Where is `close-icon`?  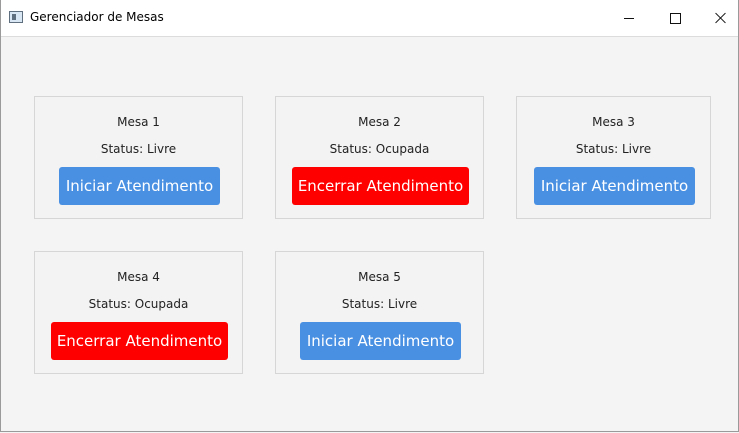
close-icon is located at coordinates (721, 18).